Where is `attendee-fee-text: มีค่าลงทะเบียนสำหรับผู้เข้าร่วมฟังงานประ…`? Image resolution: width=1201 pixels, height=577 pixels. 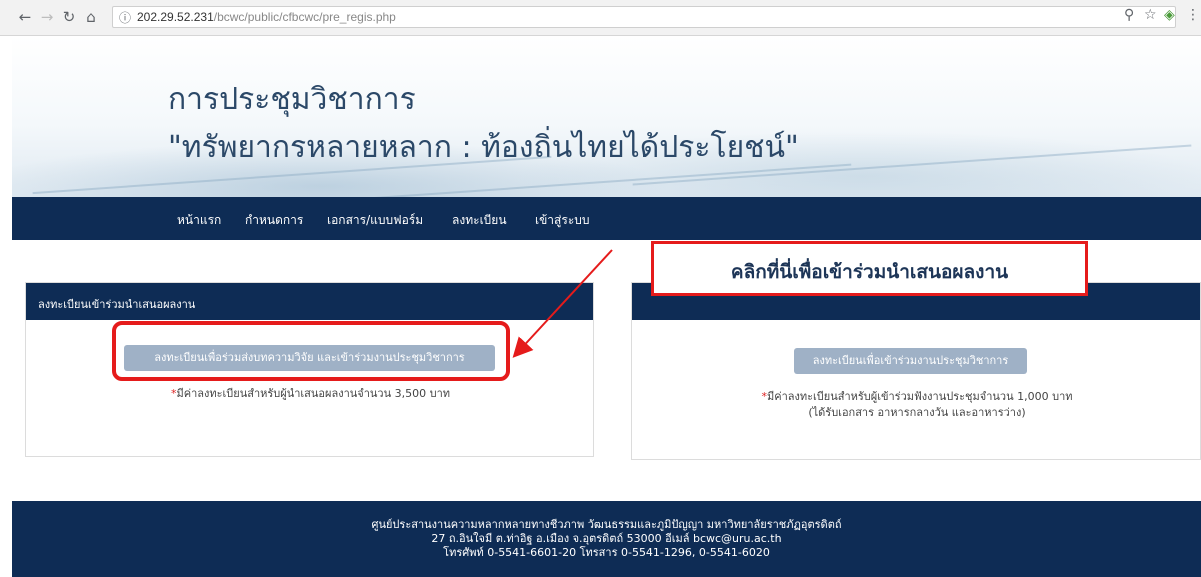 attendee-fee-text: มีค่าลงทะเบียนสำหรับผู้เข้าร่วมฟังงานประ… is located at coordinates (919, 396).